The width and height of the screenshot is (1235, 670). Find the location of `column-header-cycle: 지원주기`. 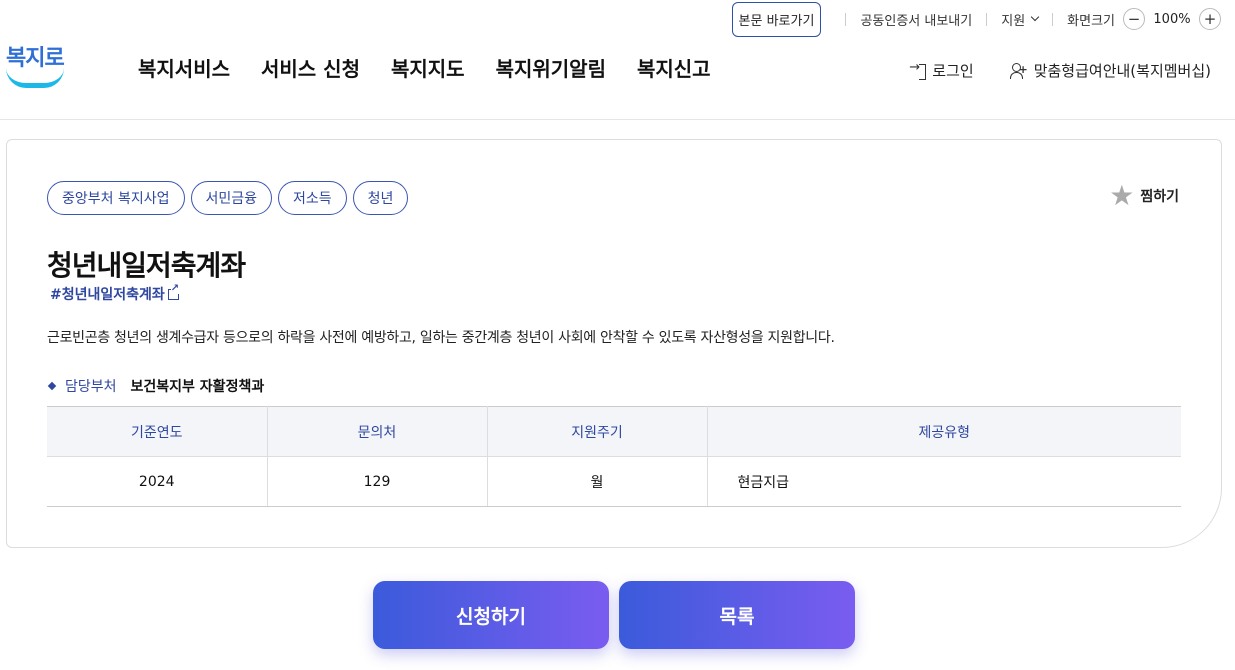

column-header-cycle: 지원주기 is located at coordinates (597, 431).